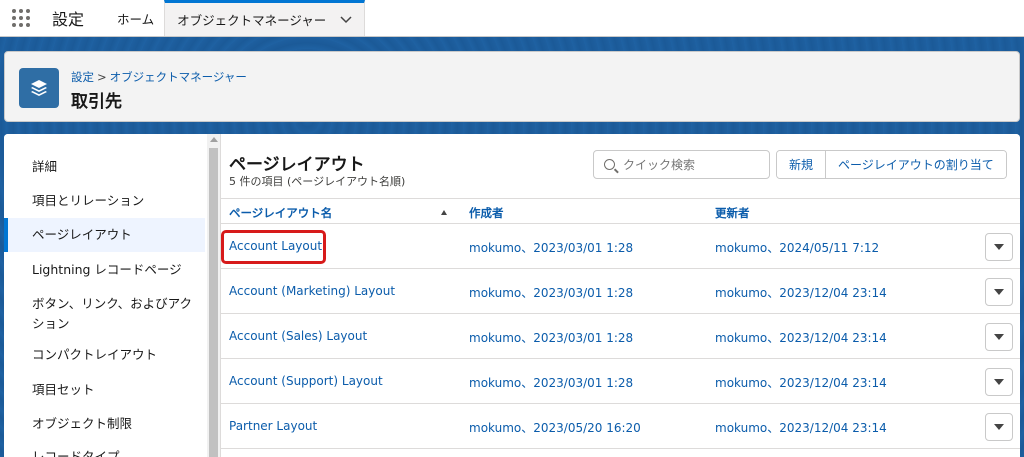  What do you see at coordinates (252, 20) in the screenshot?
I see `tab-object-manager-label: オブジェクトマネージャー` at bounding box center [252, 20].